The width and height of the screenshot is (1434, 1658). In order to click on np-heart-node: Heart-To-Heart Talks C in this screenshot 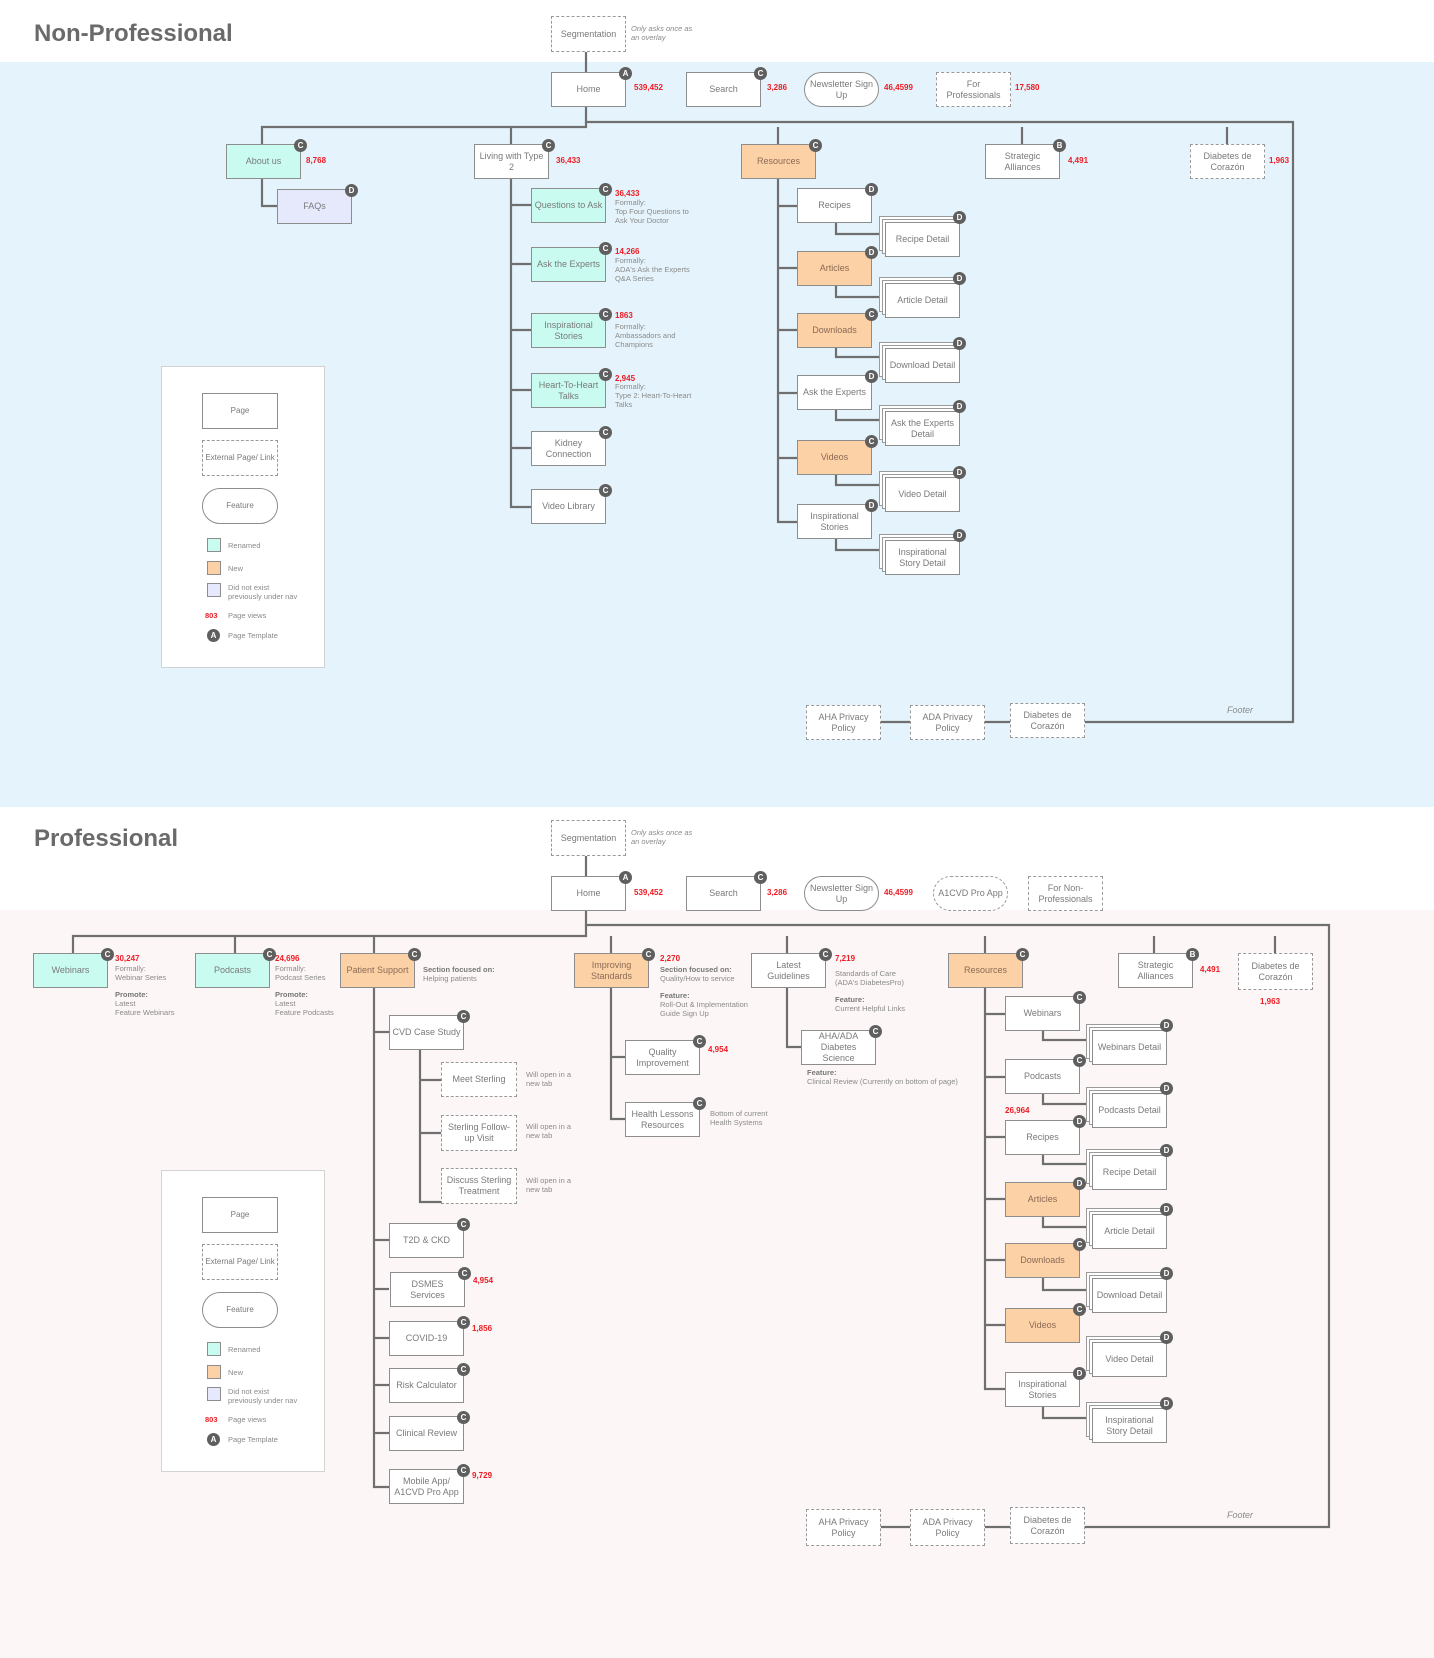, I will do `click(571, 388)`.